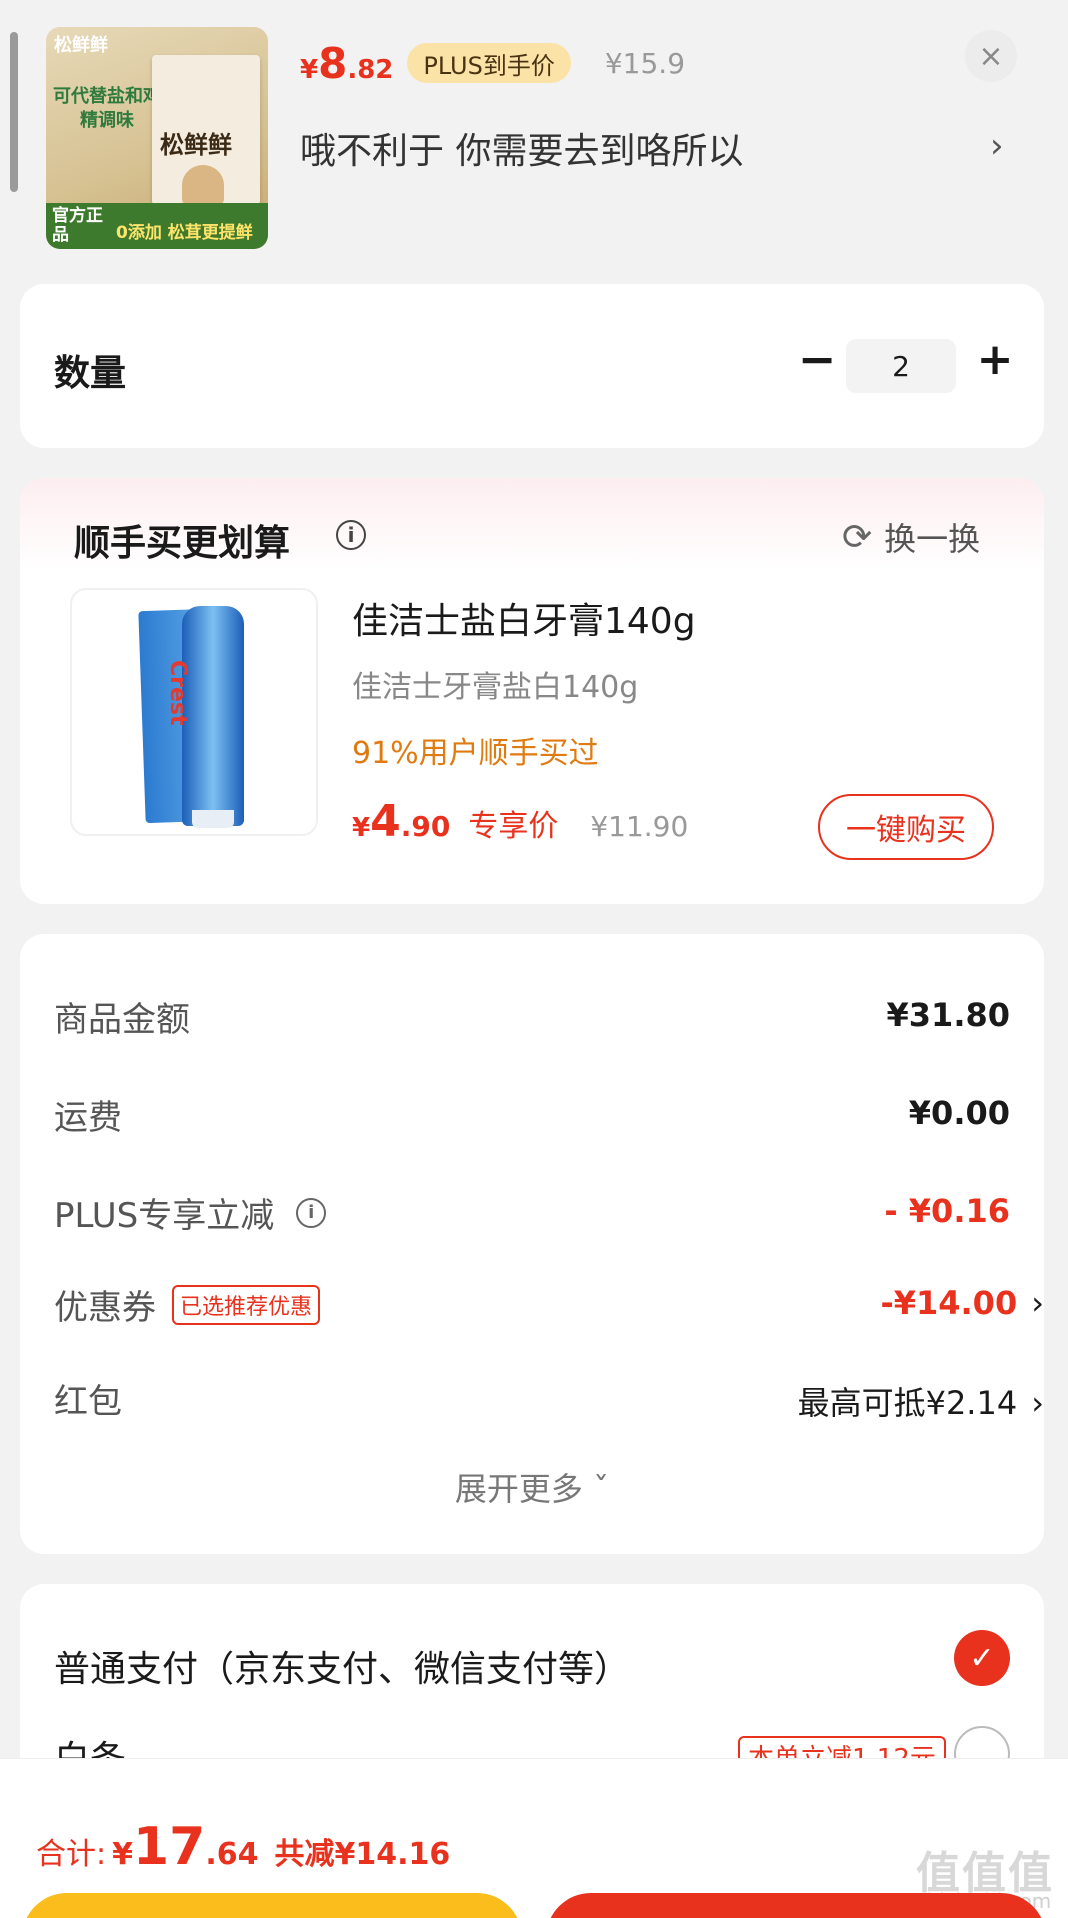  What do you see at coordinates (164, 1216) in the screenshot?
I see `summary-label: PLUS专享立减` at bounding box center [164, 1216].